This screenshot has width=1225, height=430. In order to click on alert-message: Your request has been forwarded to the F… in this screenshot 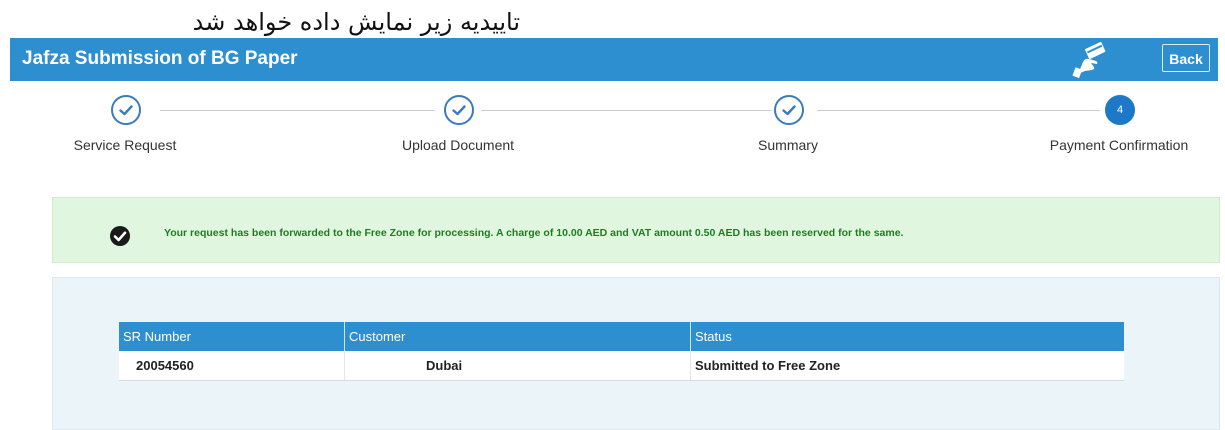, I will do `click(534, 233)`.